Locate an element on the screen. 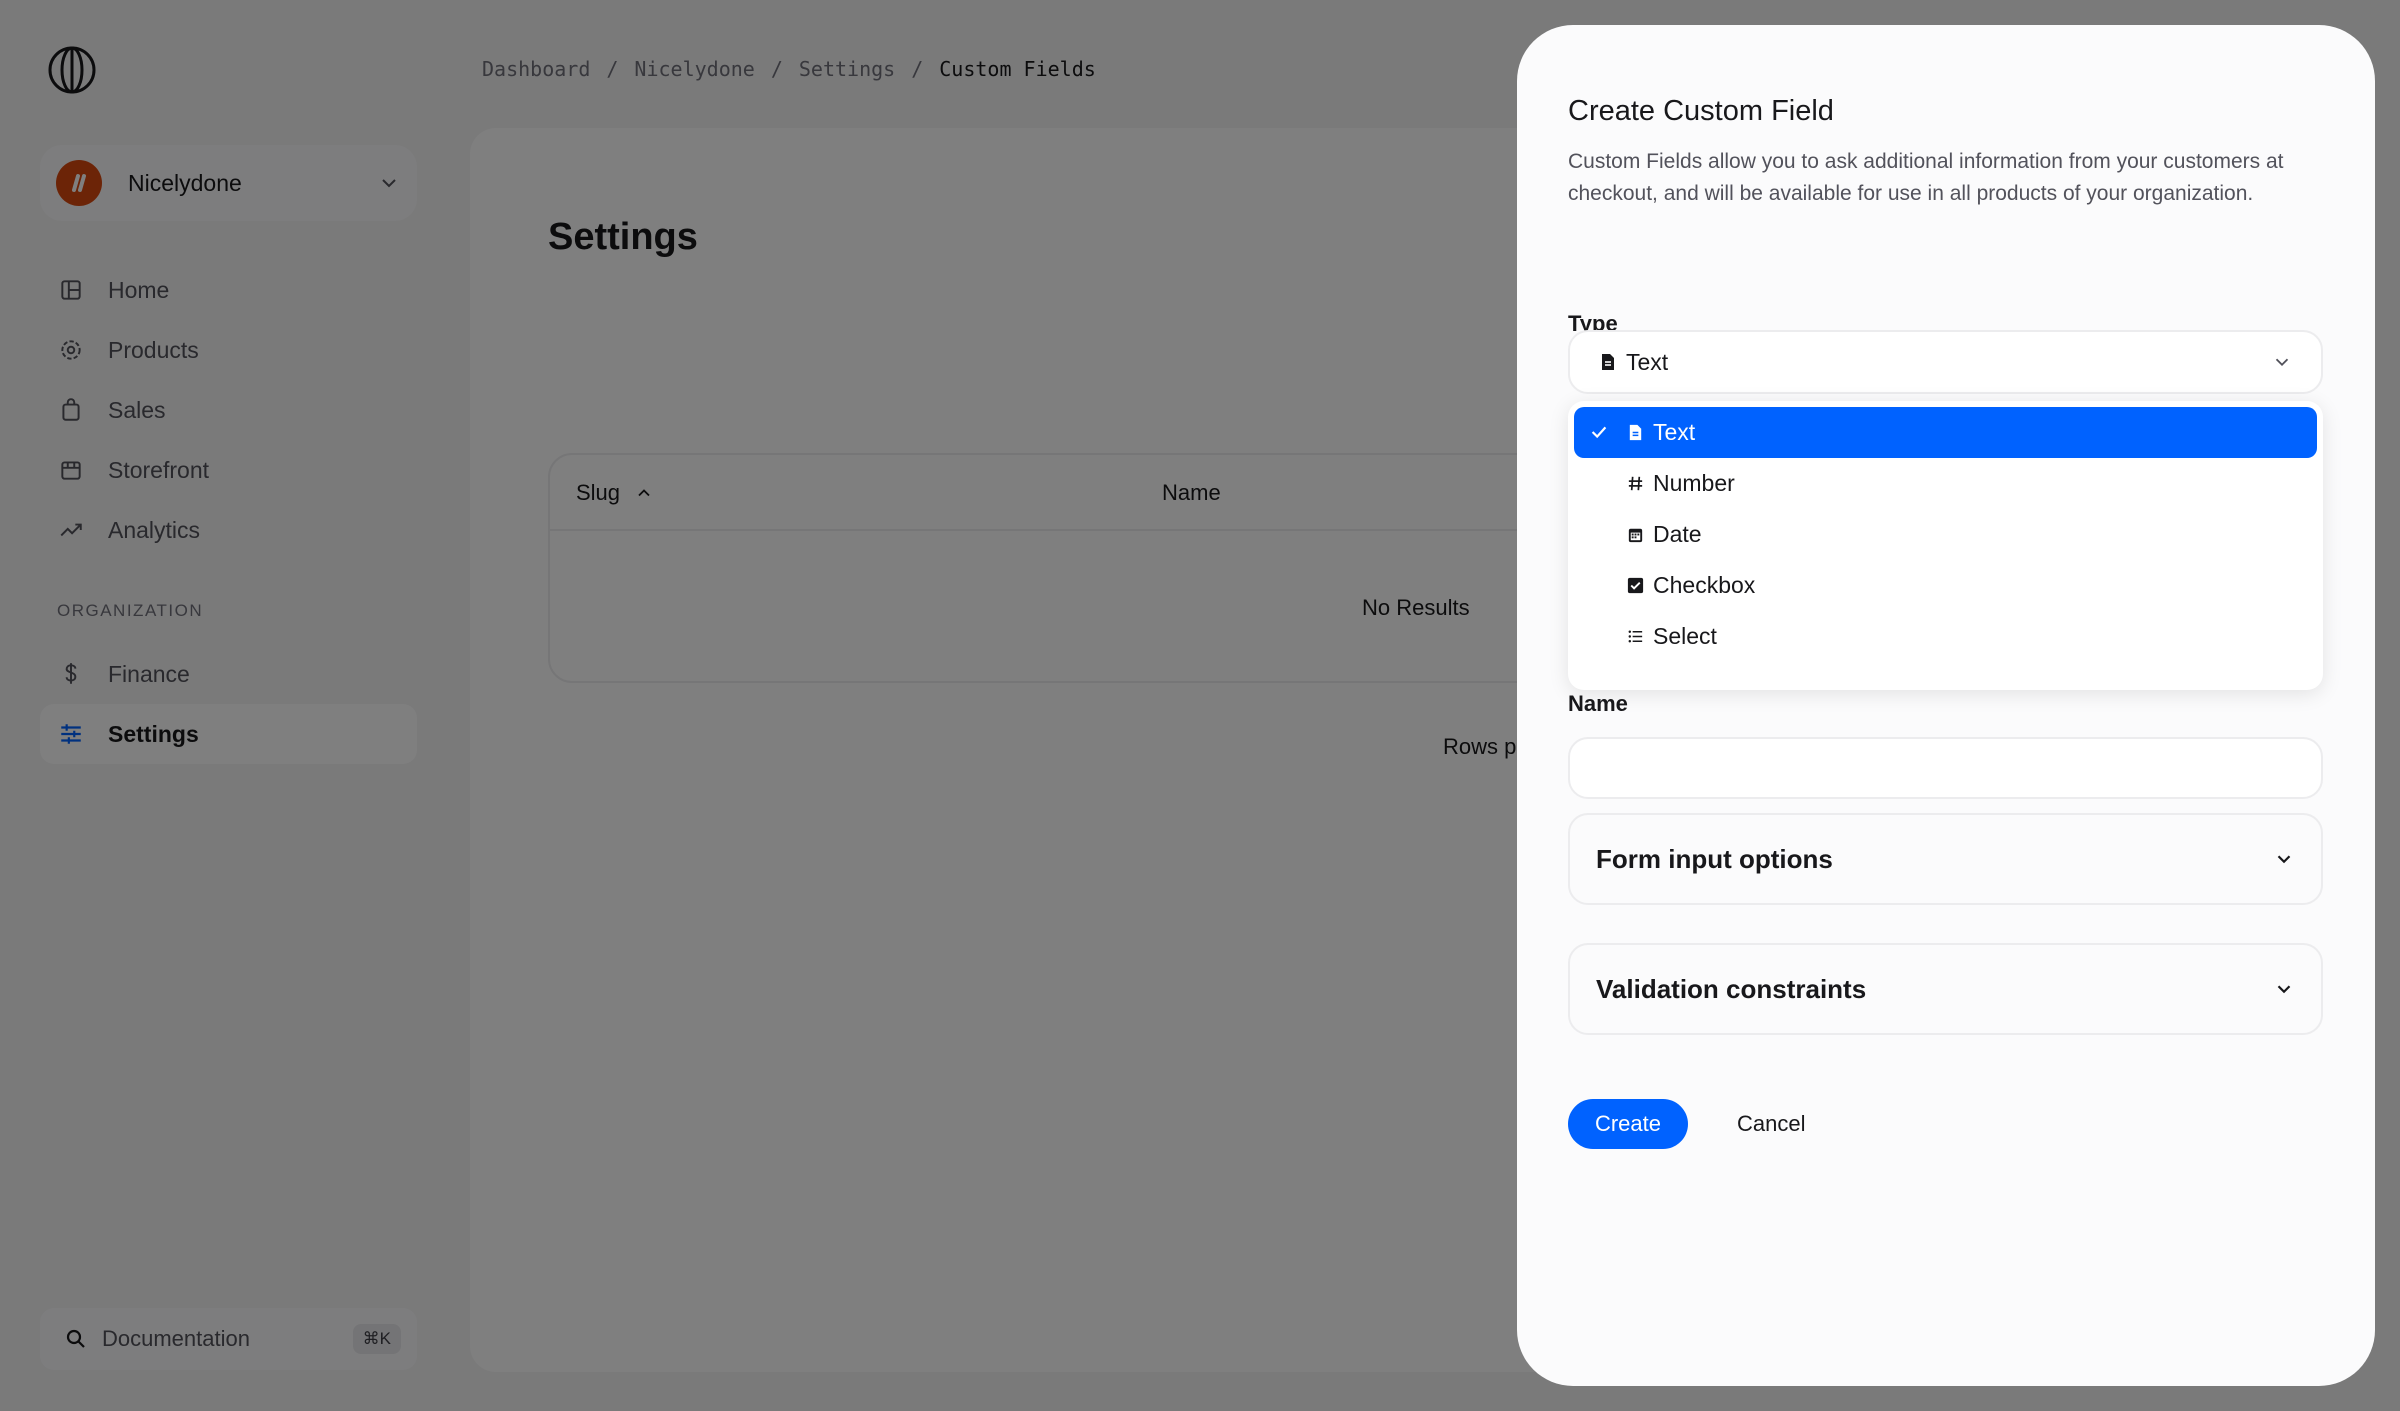 The width and height of the screenshot is (2400, 1411). type-option-text: Text is located at coordinates (1945, 432).